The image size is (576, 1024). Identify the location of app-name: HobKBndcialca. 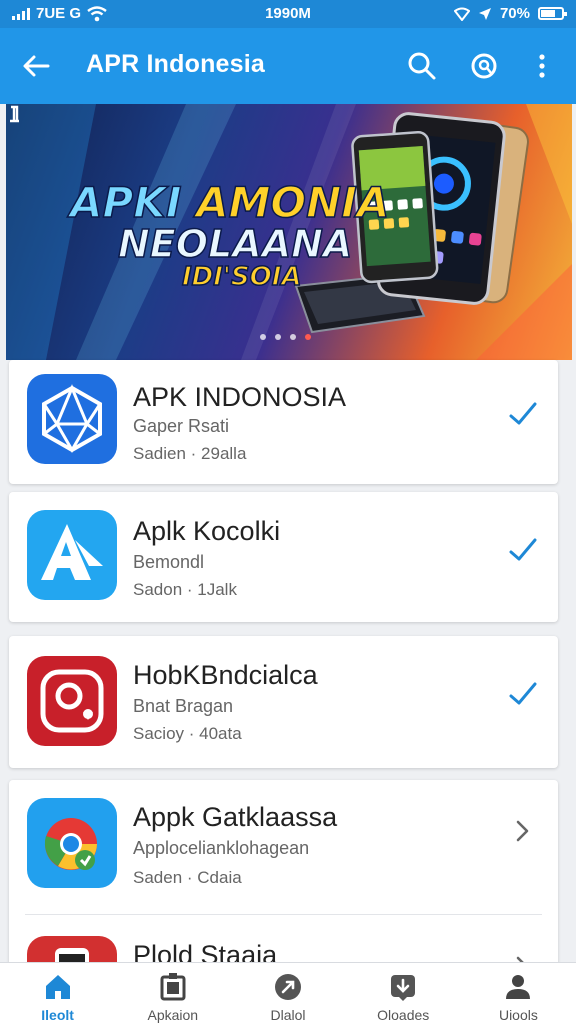
(225, 675).